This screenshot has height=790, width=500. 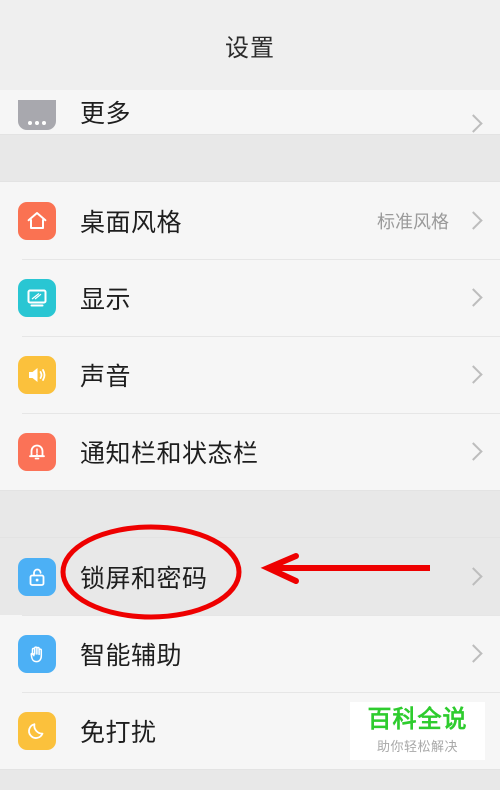 I want to click on row-right: 标准风格, so click(x=438, y=221).